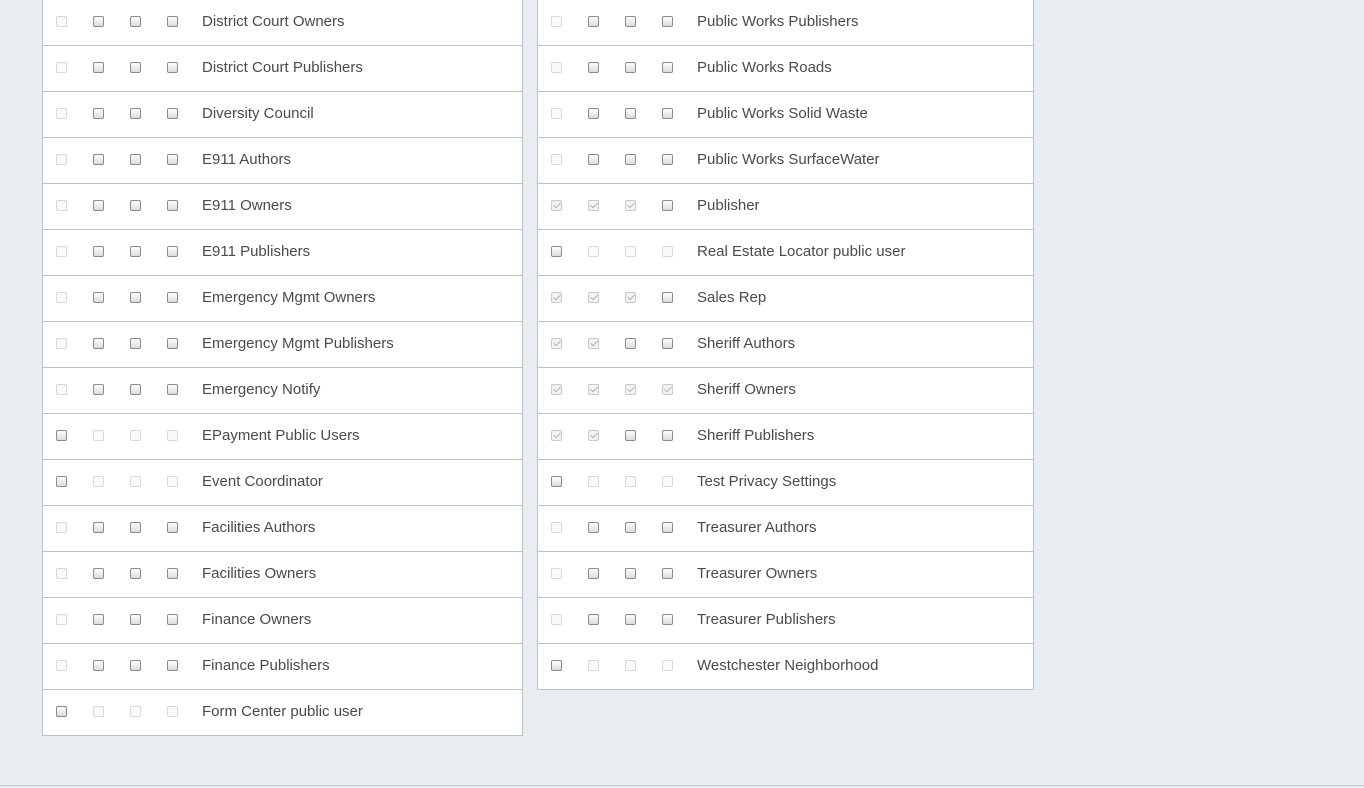  Describe the element at coordinates (282, 23) in the screenshot. I see `permission-row: District Court Owners` at that location.